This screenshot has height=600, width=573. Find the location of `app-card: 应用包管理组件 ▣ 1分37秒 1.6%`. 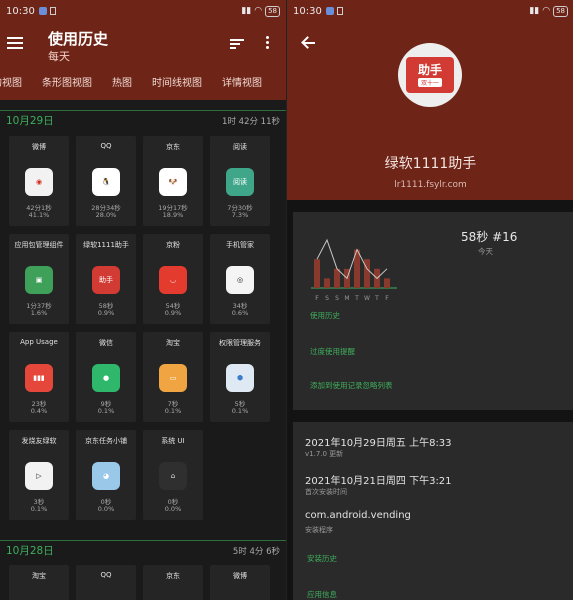

app-card: 应用包管理组件 ▣ 1分37秒 1.6% is located at coordinates (39, 279).